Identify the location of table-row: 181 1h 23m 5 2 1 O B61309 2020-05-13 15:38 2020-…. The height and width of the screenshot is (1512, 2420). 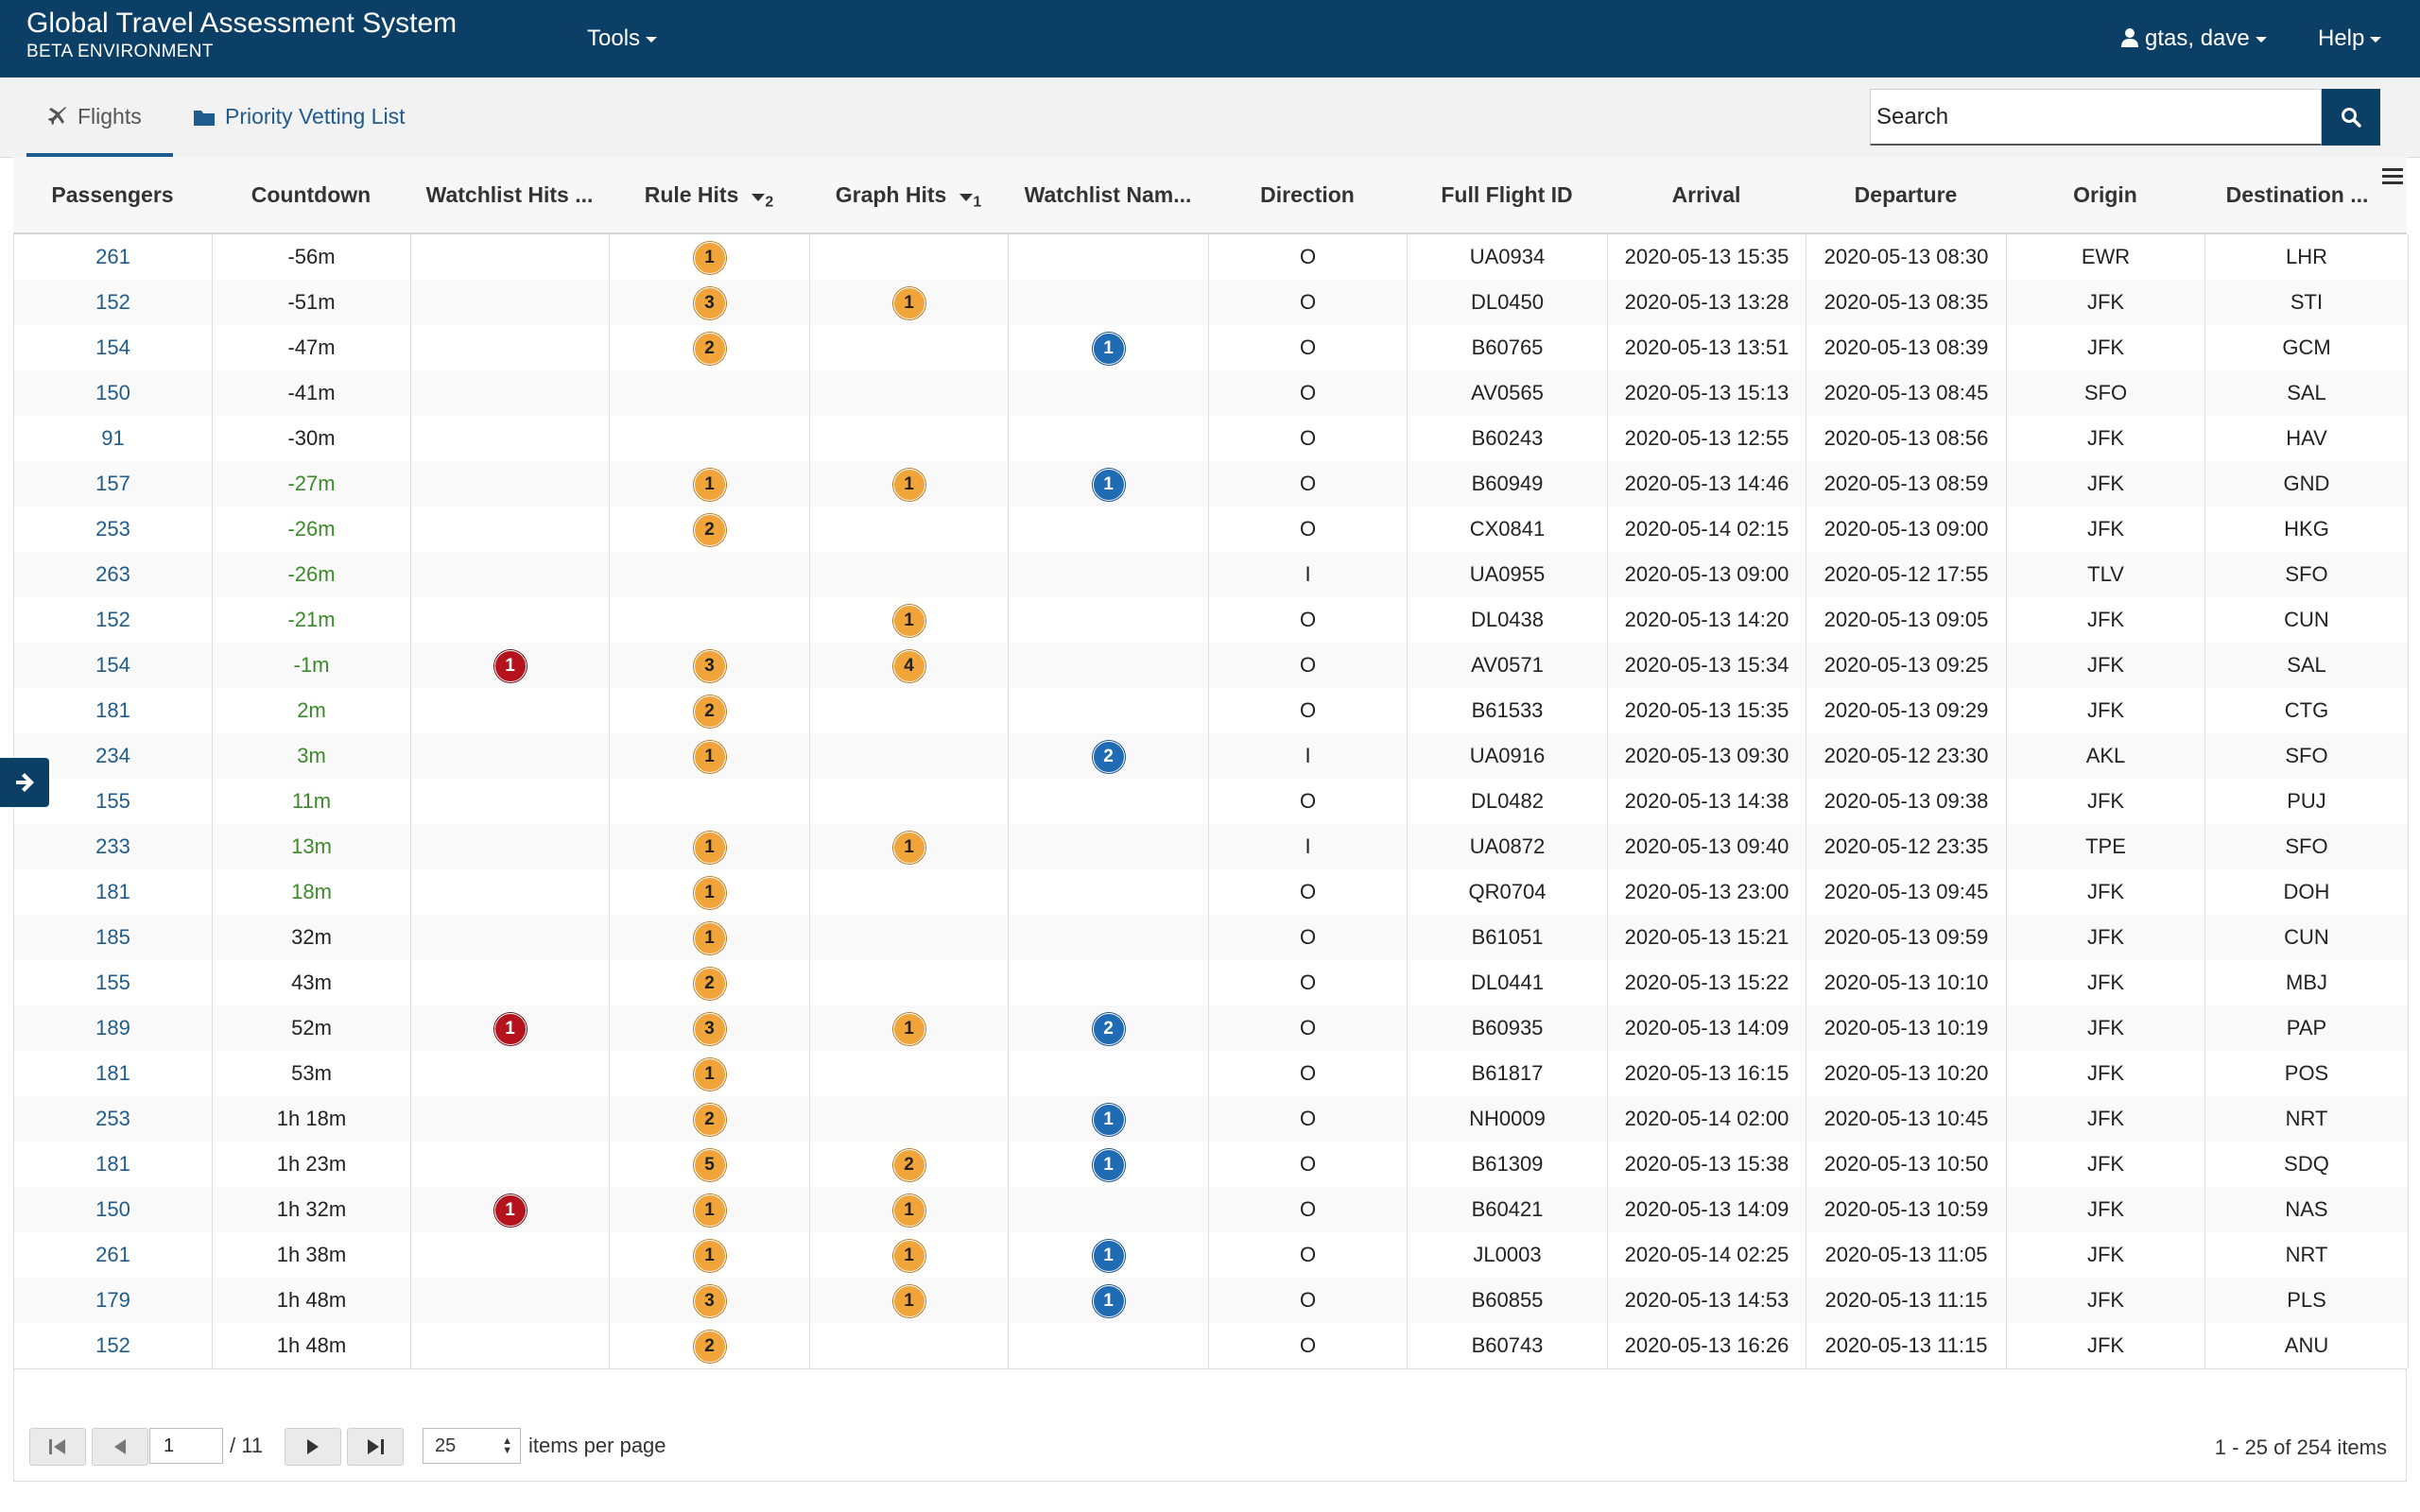
(1211, 1164).